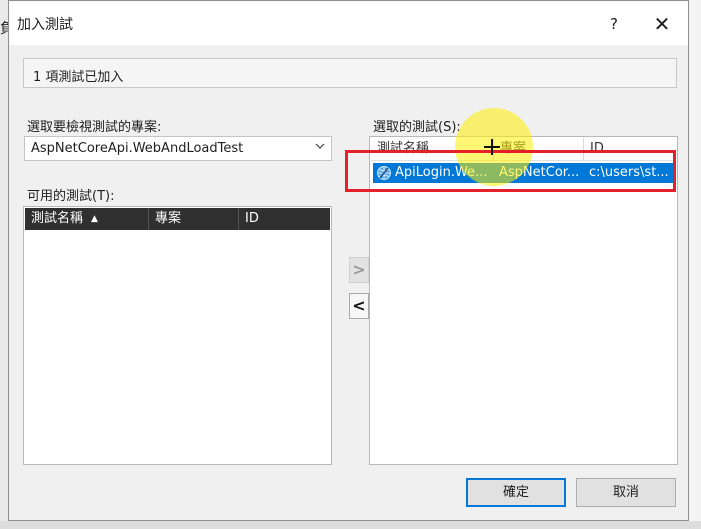 This screenshot has width=701, height=529. I want to click on add-test-button: >, so click(359, 270).